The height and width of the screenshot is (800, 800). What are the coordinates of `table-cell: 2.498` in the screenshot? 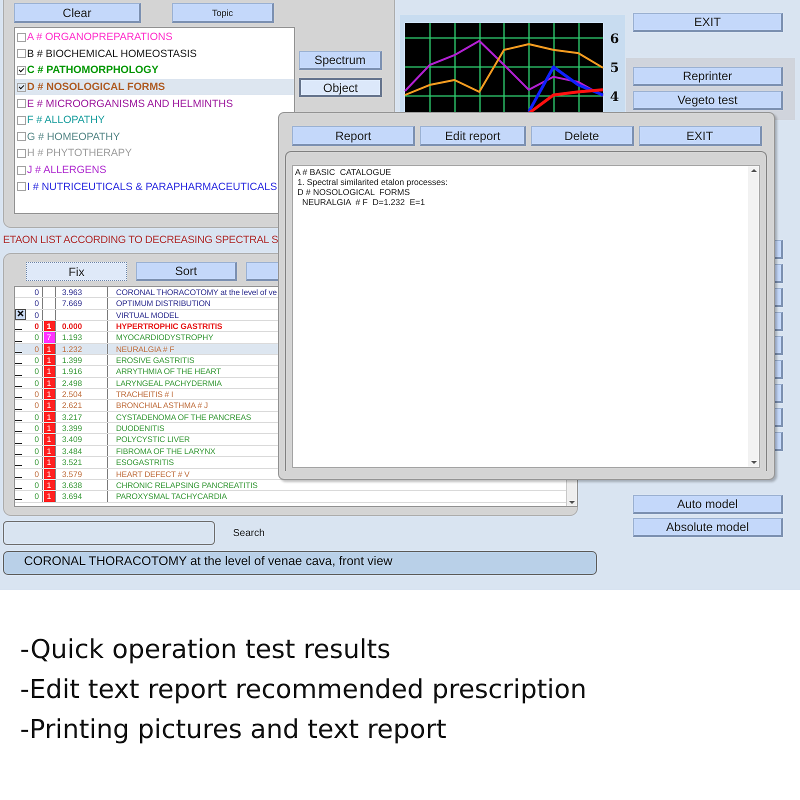 It's located at (82, 383).